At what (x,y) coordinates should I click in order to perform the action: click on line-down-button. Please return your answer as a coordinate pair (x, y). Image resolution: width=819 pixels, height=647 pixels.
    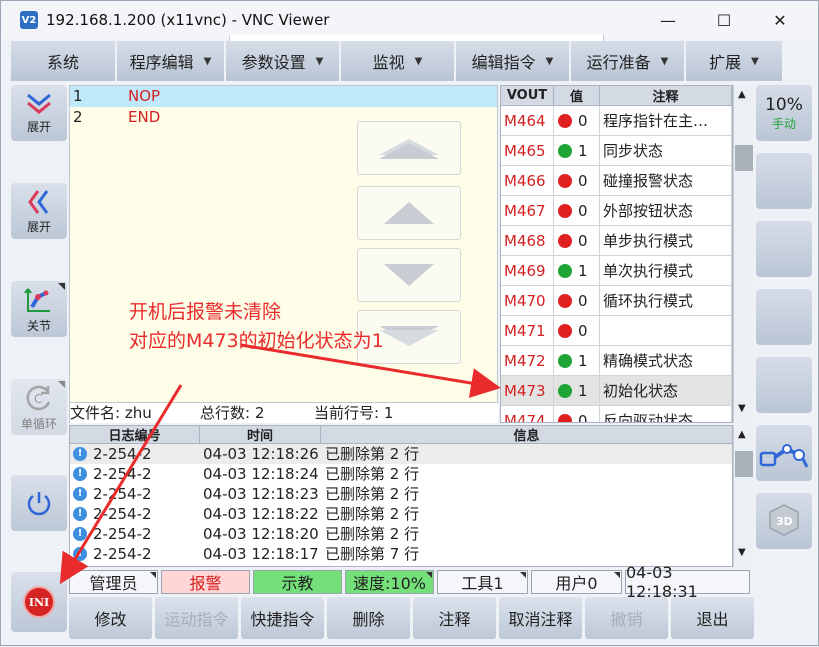
    Looking at the image, I should click on (409, 275).